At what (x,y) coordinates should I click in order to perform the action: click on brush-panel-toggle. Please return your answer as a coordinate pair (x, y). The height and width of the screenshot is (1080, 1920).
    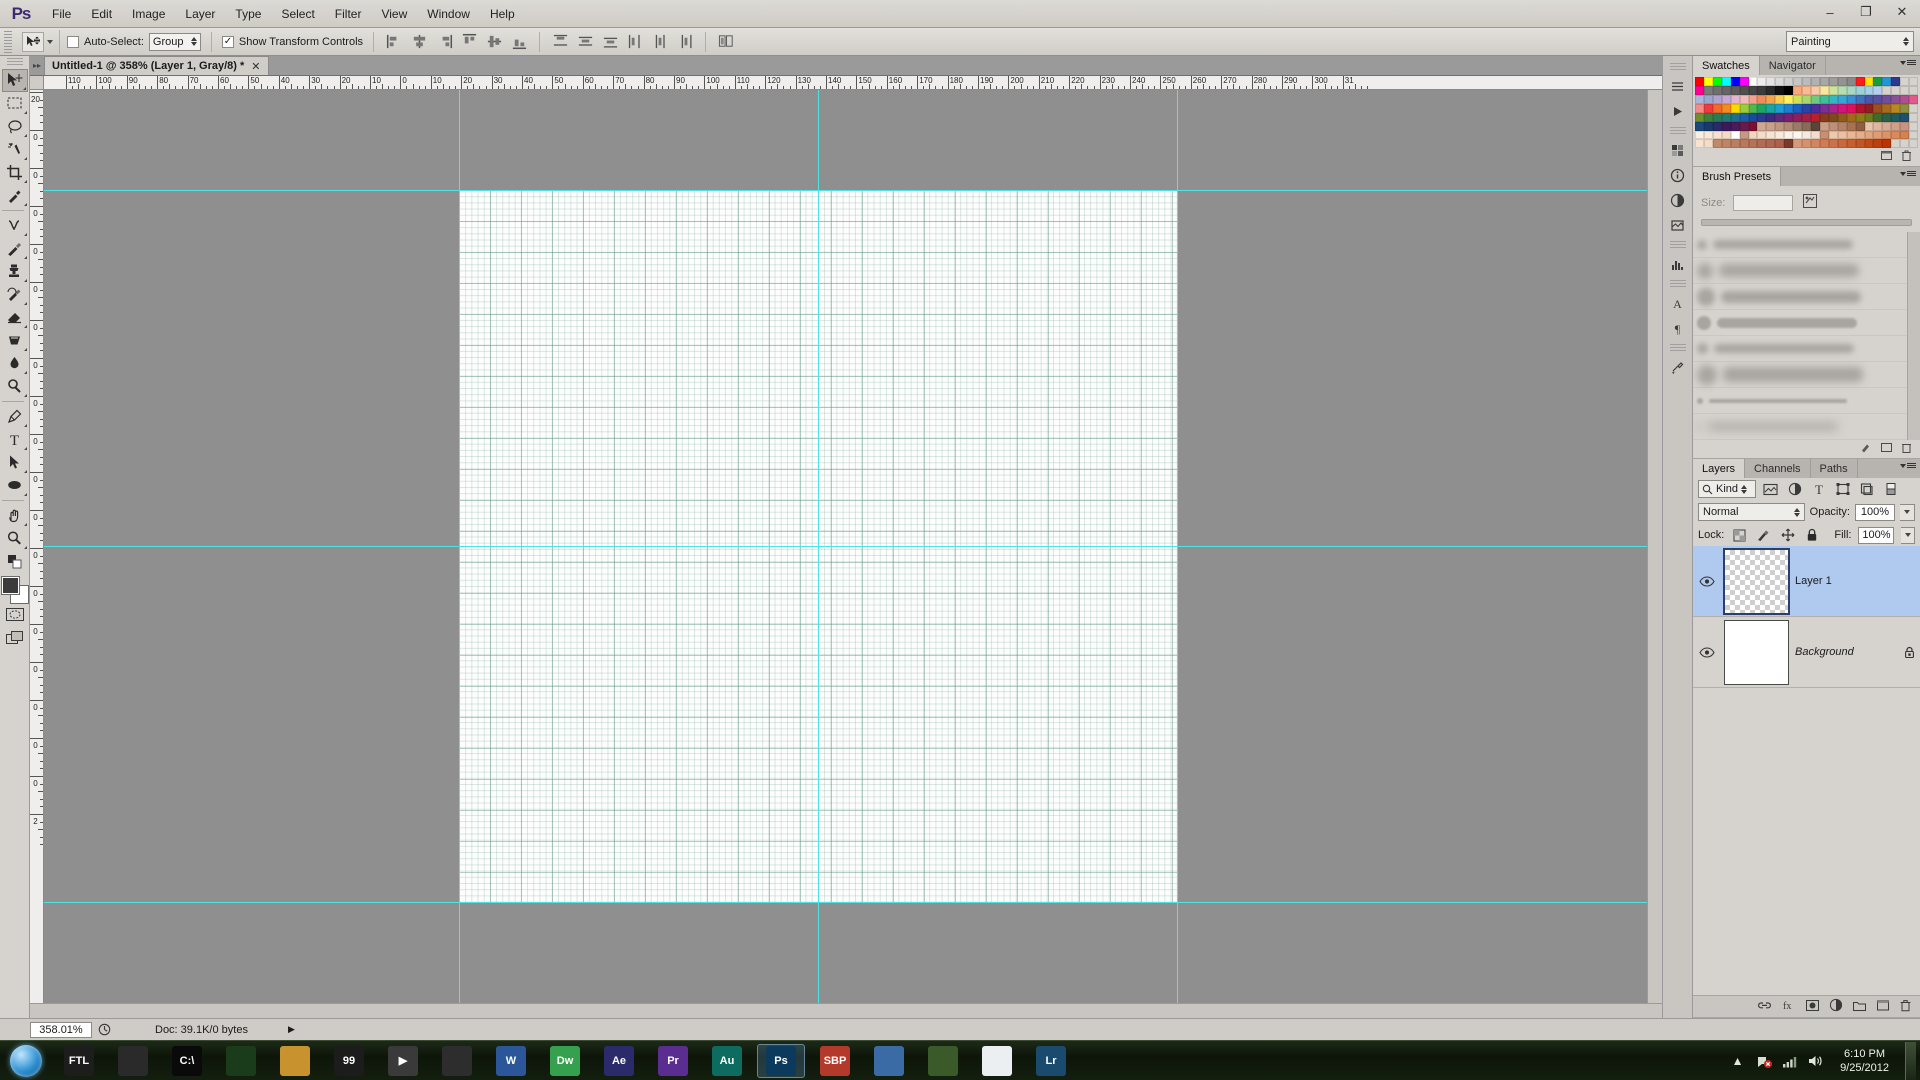
    Looking at the image, I should click on (1866, 449).